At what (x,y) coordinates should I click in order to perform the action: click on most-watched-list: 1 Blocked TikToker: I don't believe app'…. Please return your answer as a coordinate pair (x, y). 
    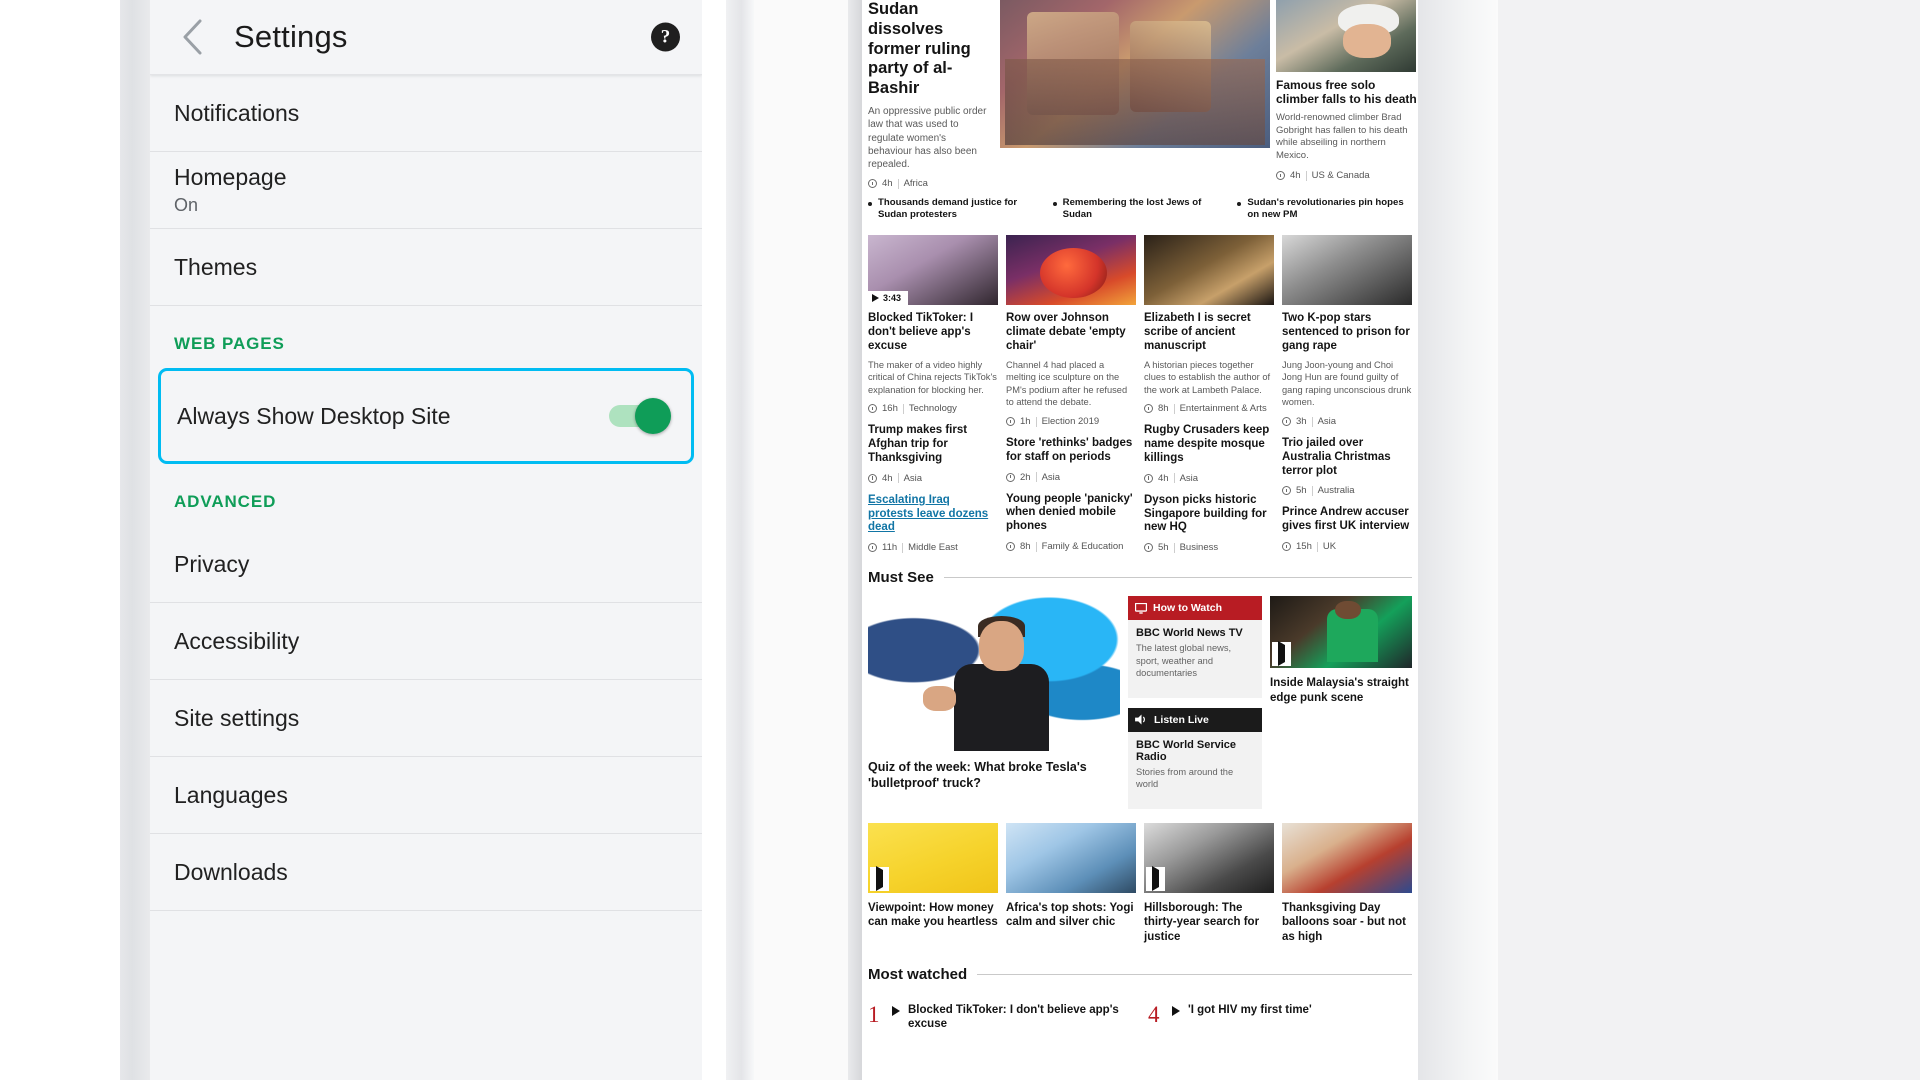
    Looking at the image, I should click on (1140, 1012).